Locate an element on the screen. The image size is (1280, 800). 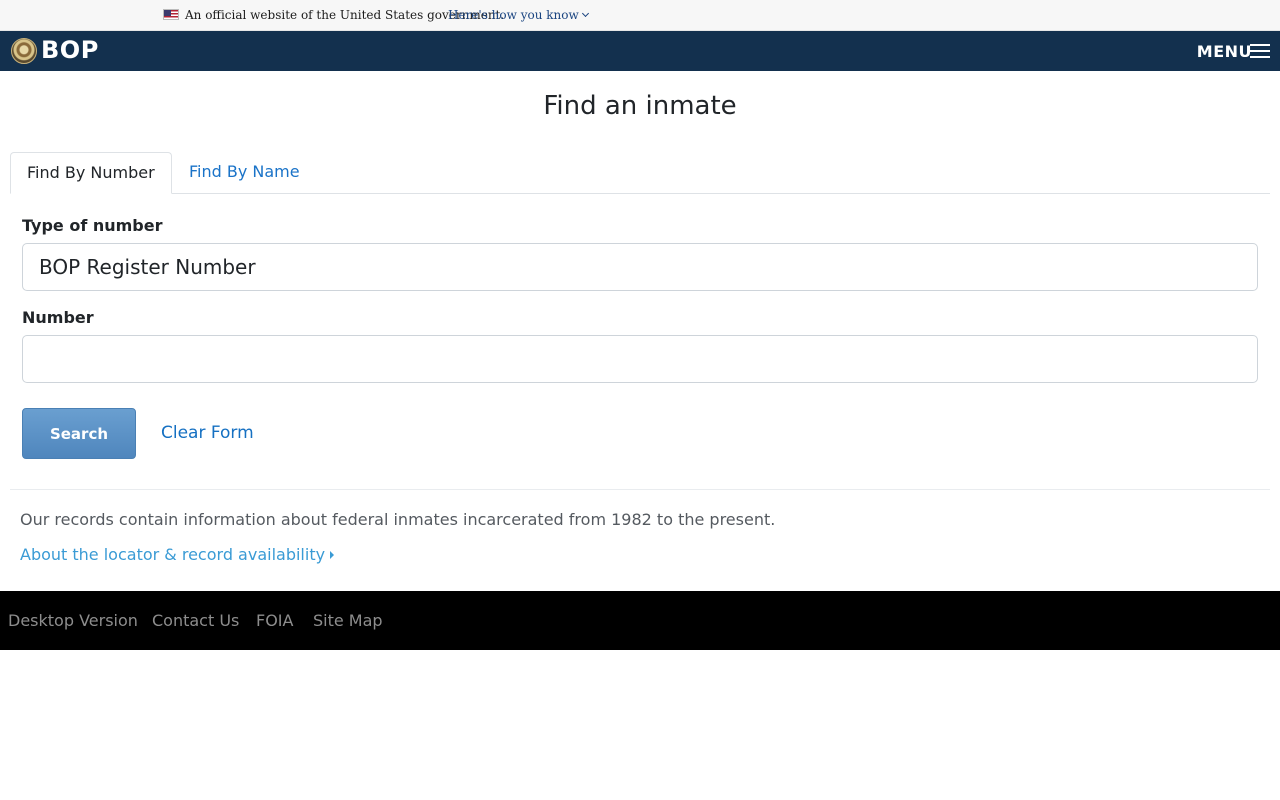
site-header: BOP MENU is located at coordinates (640, 51).